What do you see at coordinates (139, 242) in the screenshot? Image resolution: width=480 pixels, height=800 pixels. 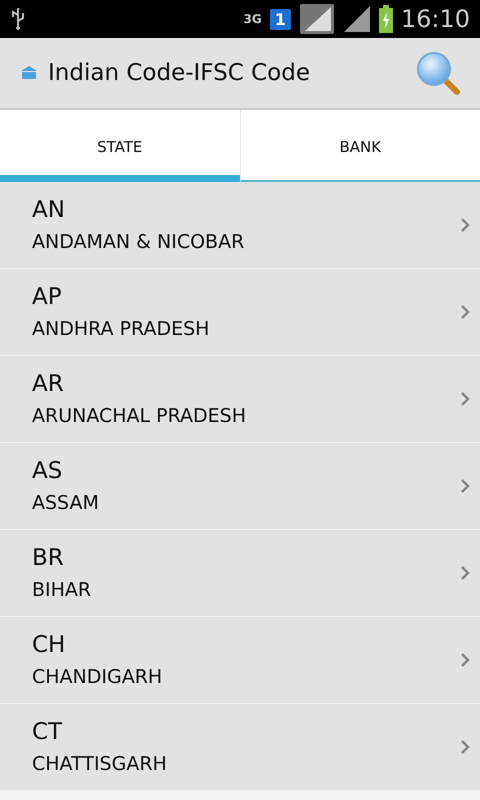 I see `state-name: ANDAMAN & NICOBAR` at bounding box center [139, 242].